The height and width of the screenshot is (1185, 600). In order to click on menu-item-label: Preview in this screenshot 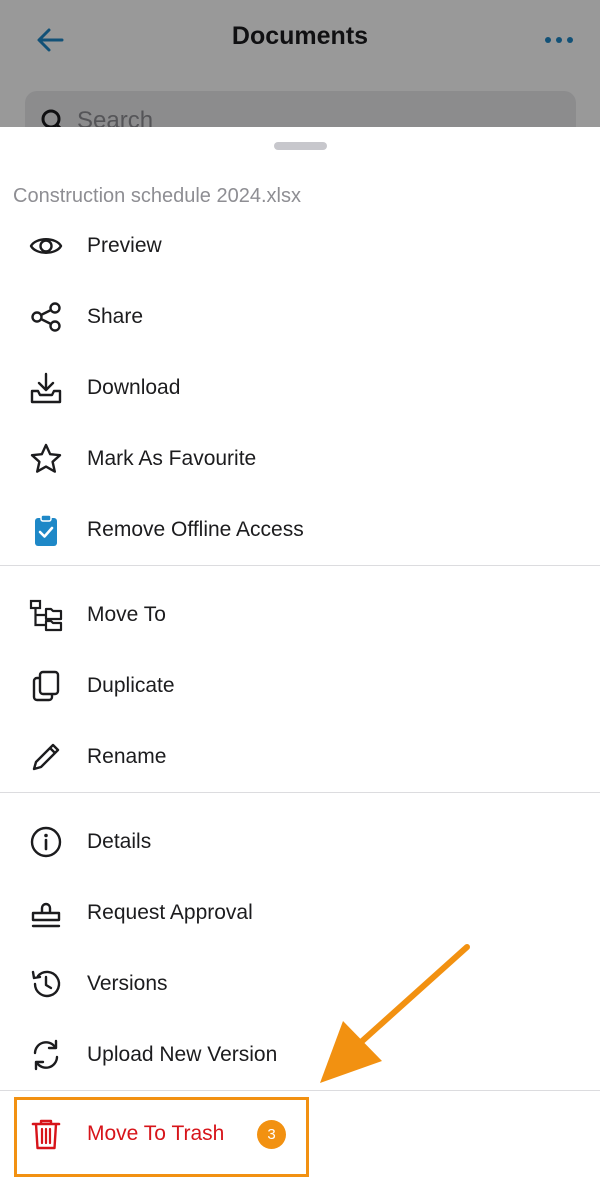, I will do `click(124, 245)`.